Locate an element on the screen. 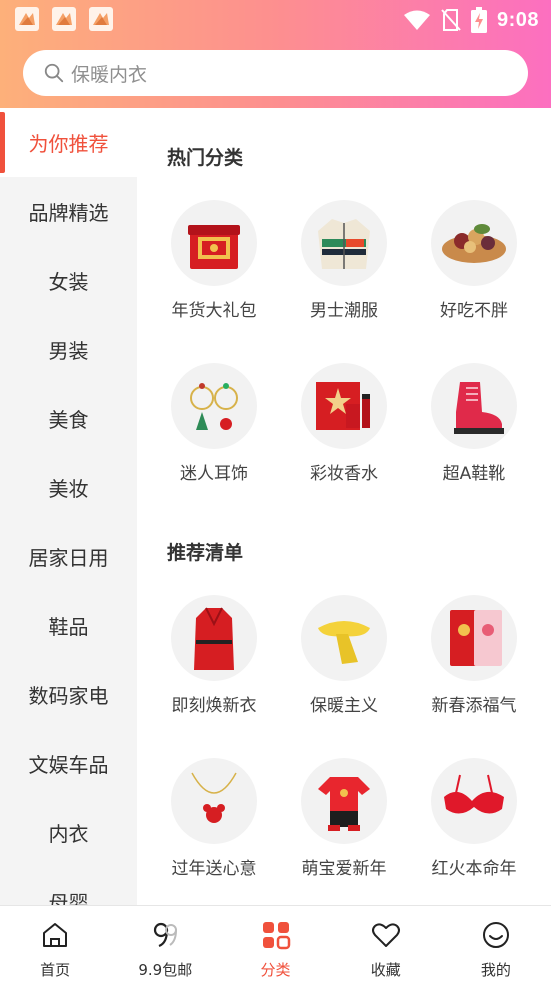 Image resolution: width=551 pixels, height=981 pixels. category-item-label: 彩妆香水 is located at coordinates (344, 474).